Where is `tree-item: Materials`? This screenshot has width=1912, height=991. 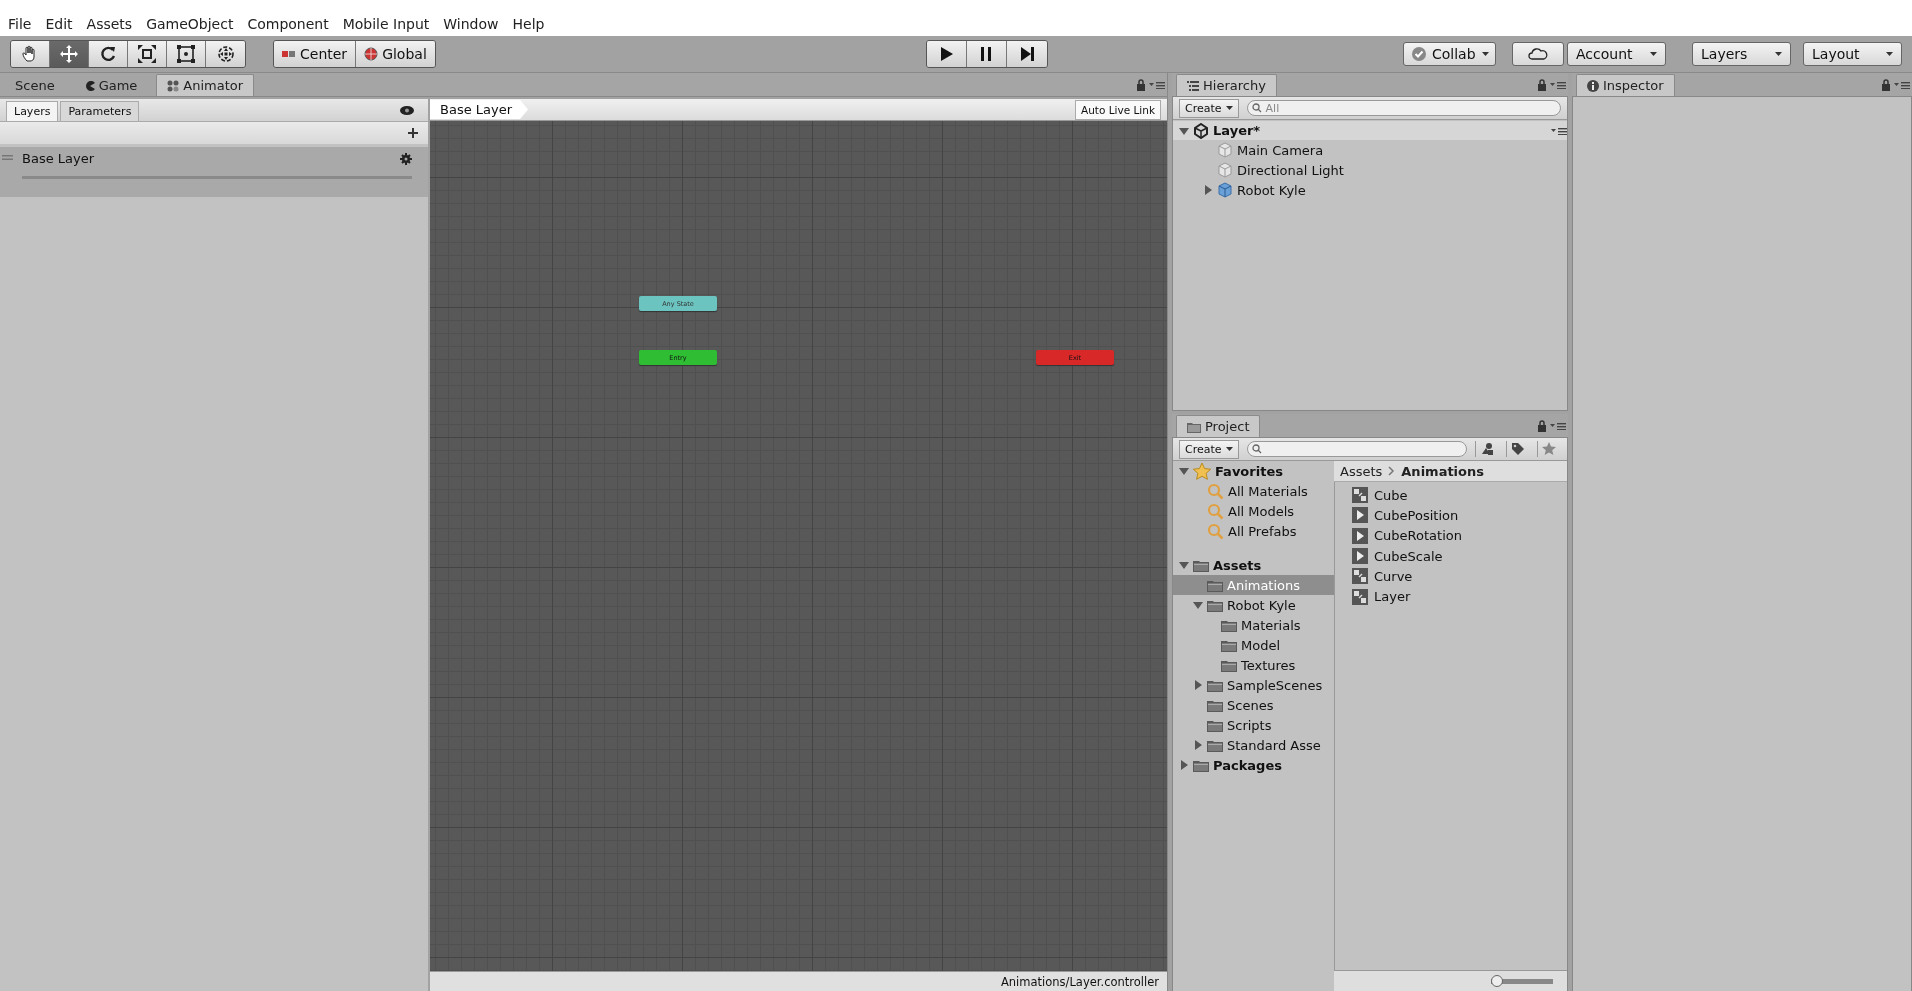 tree-item: Materials is located at coordinates (1253, 625).